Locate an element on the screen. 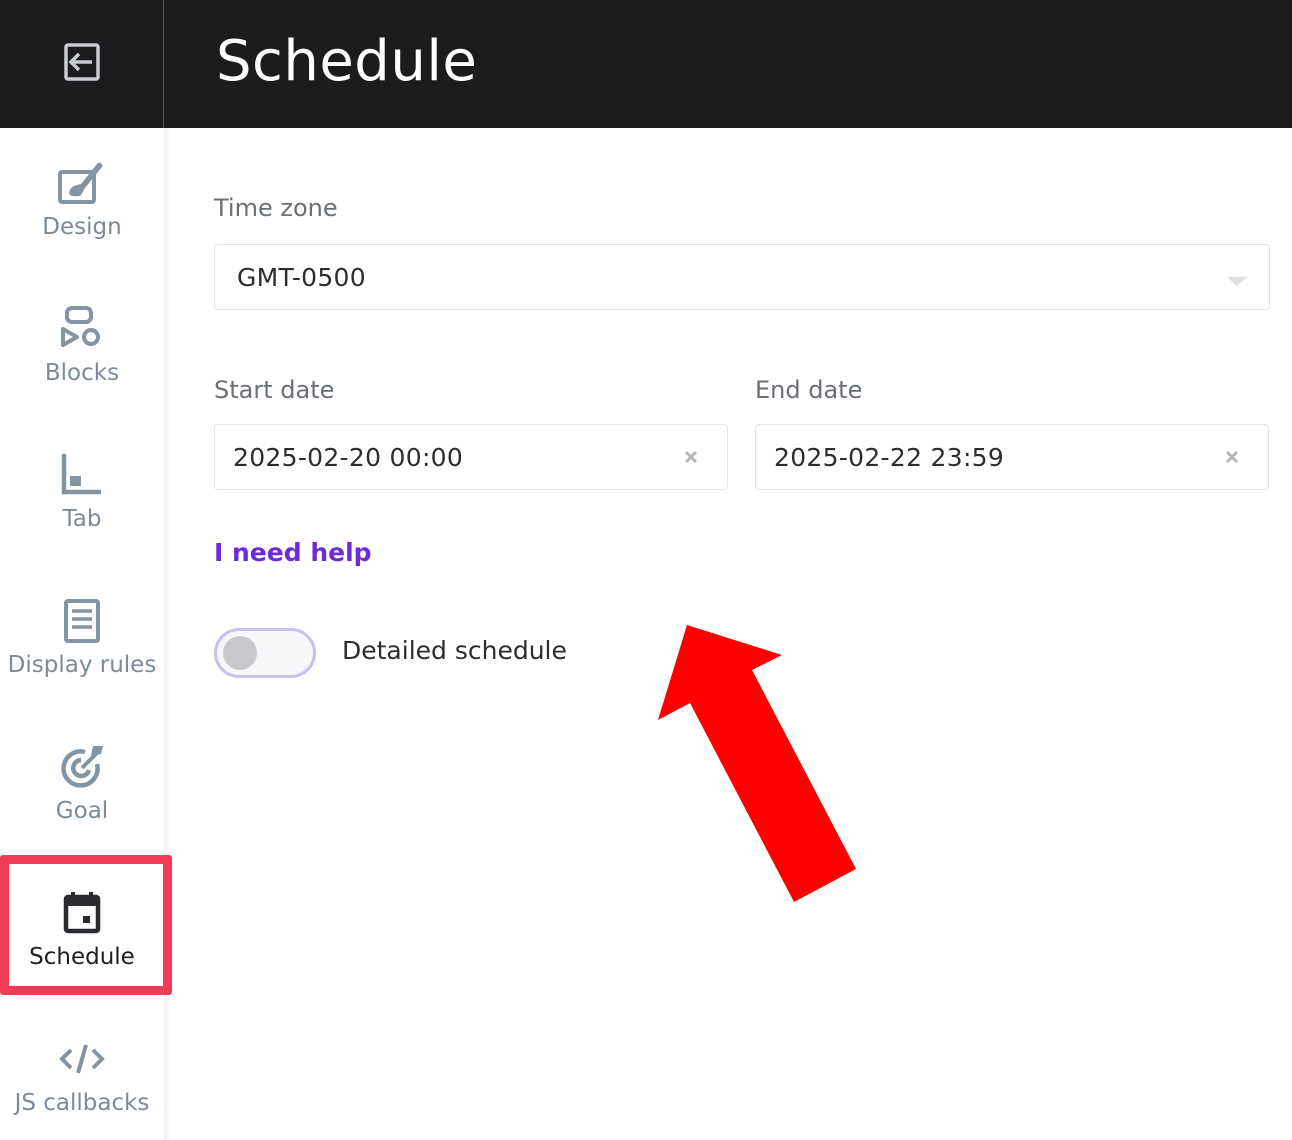  annotation-arrow-icon is located at coordinates (757, 763).